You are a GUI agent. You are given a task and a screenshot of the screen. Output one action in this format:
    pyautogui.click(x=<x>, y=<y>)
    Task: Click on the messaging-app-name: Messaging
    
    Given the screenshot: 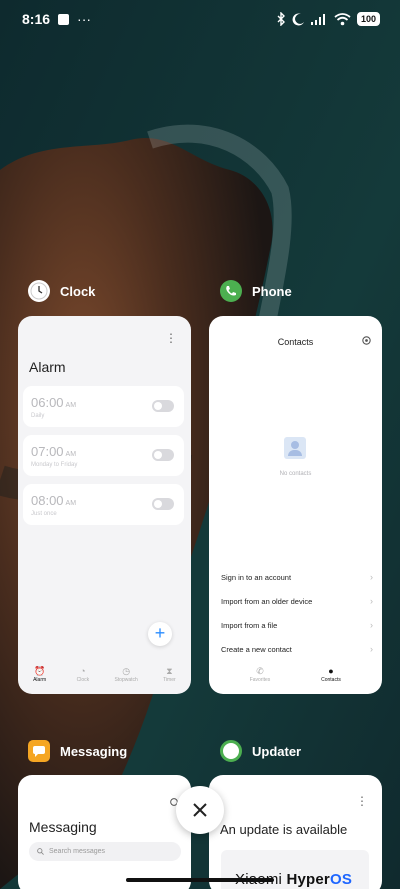 What is the action you would take?
    pyautogui.click(x=94, y=751)
    